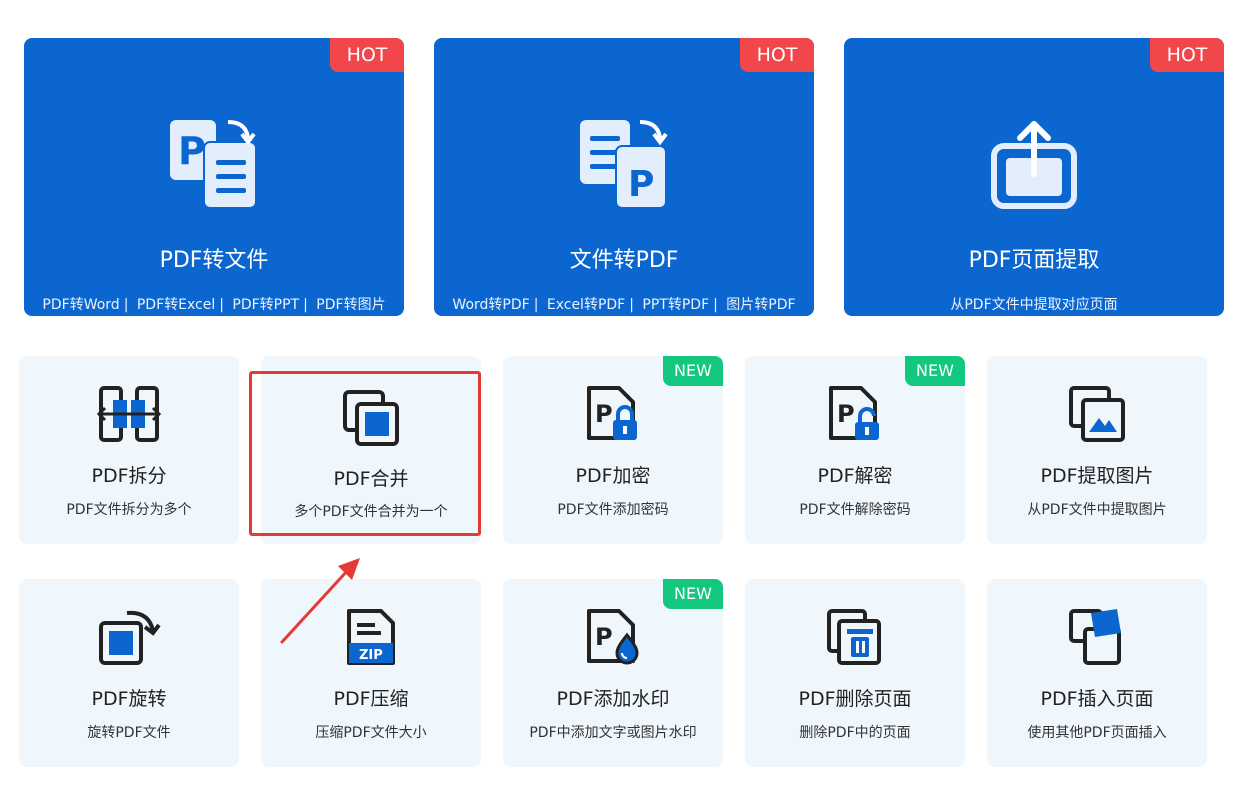 The image size is (1251, 791). Describe the element at coordinates (613, 476) in the screenshot. I see `tool-title: PDF加密` at that location.